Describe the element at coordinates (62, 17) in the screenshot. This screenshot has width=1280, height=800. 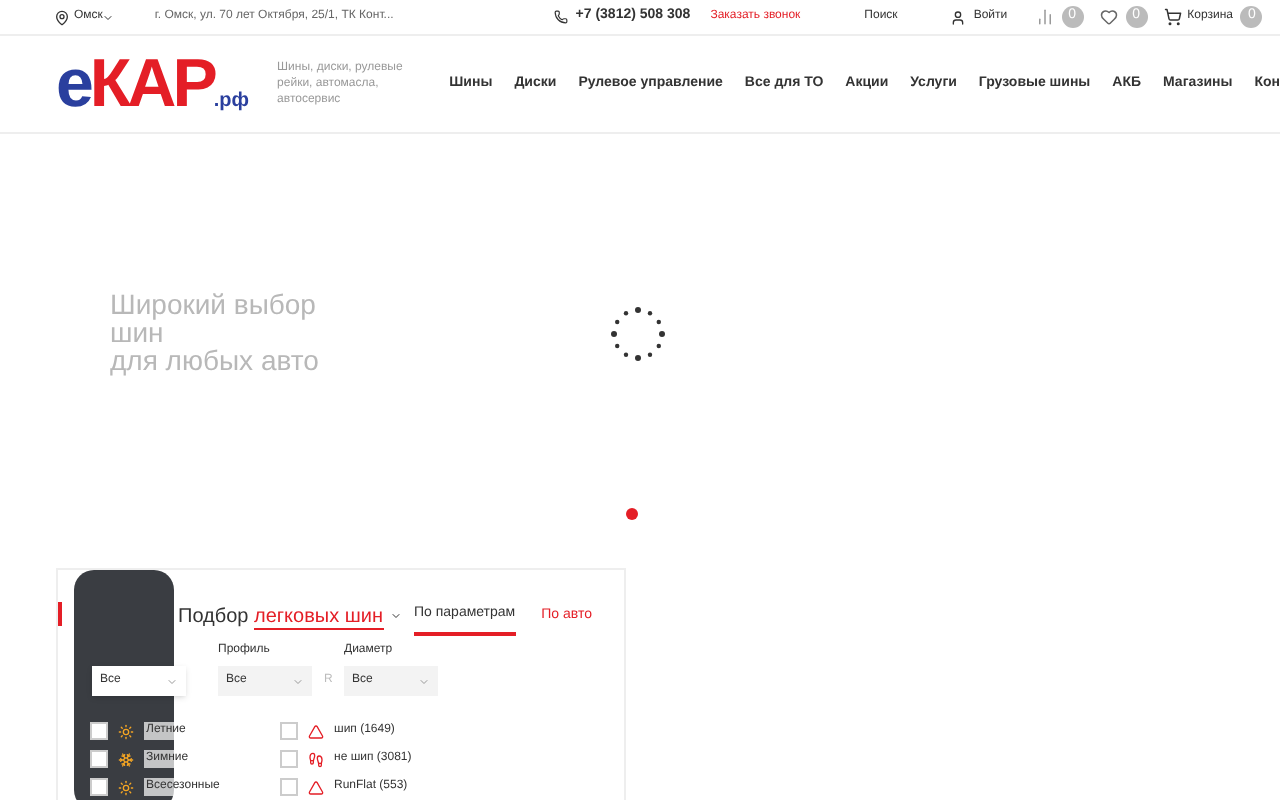
I see `location-pin-icon` at that location.